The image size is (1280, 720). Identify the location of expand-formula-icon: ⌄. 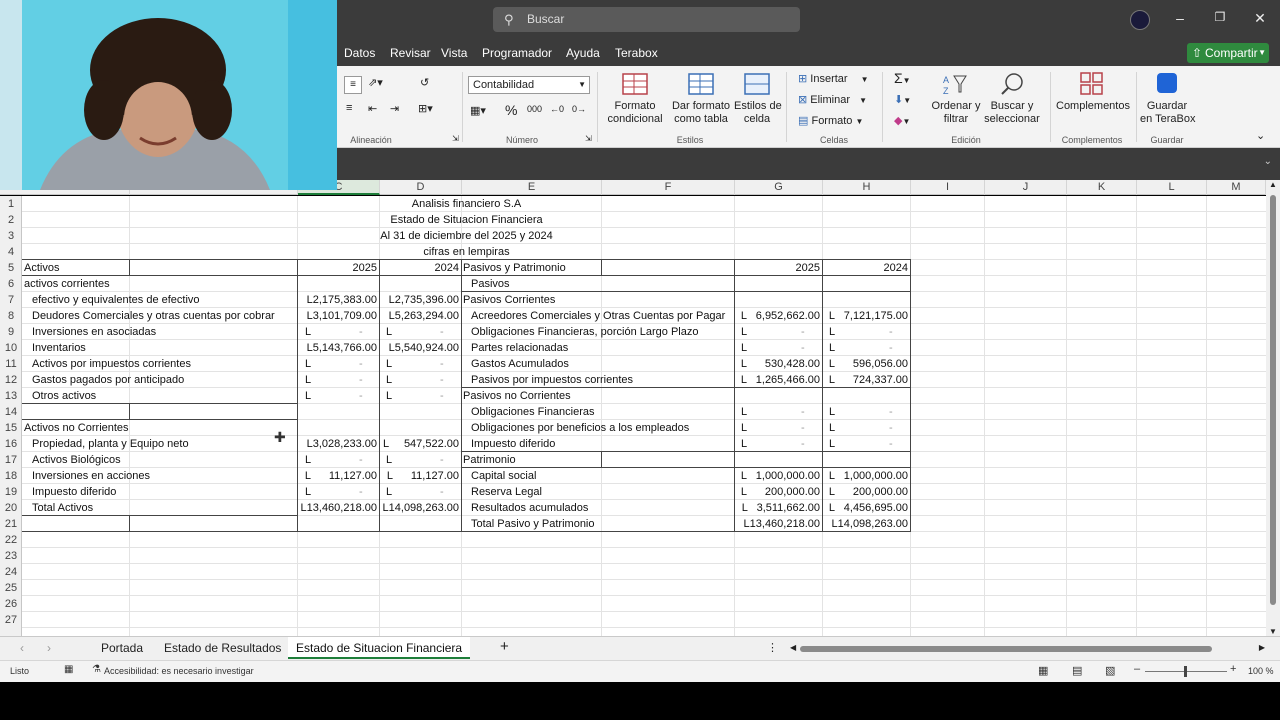
(1268, 161).